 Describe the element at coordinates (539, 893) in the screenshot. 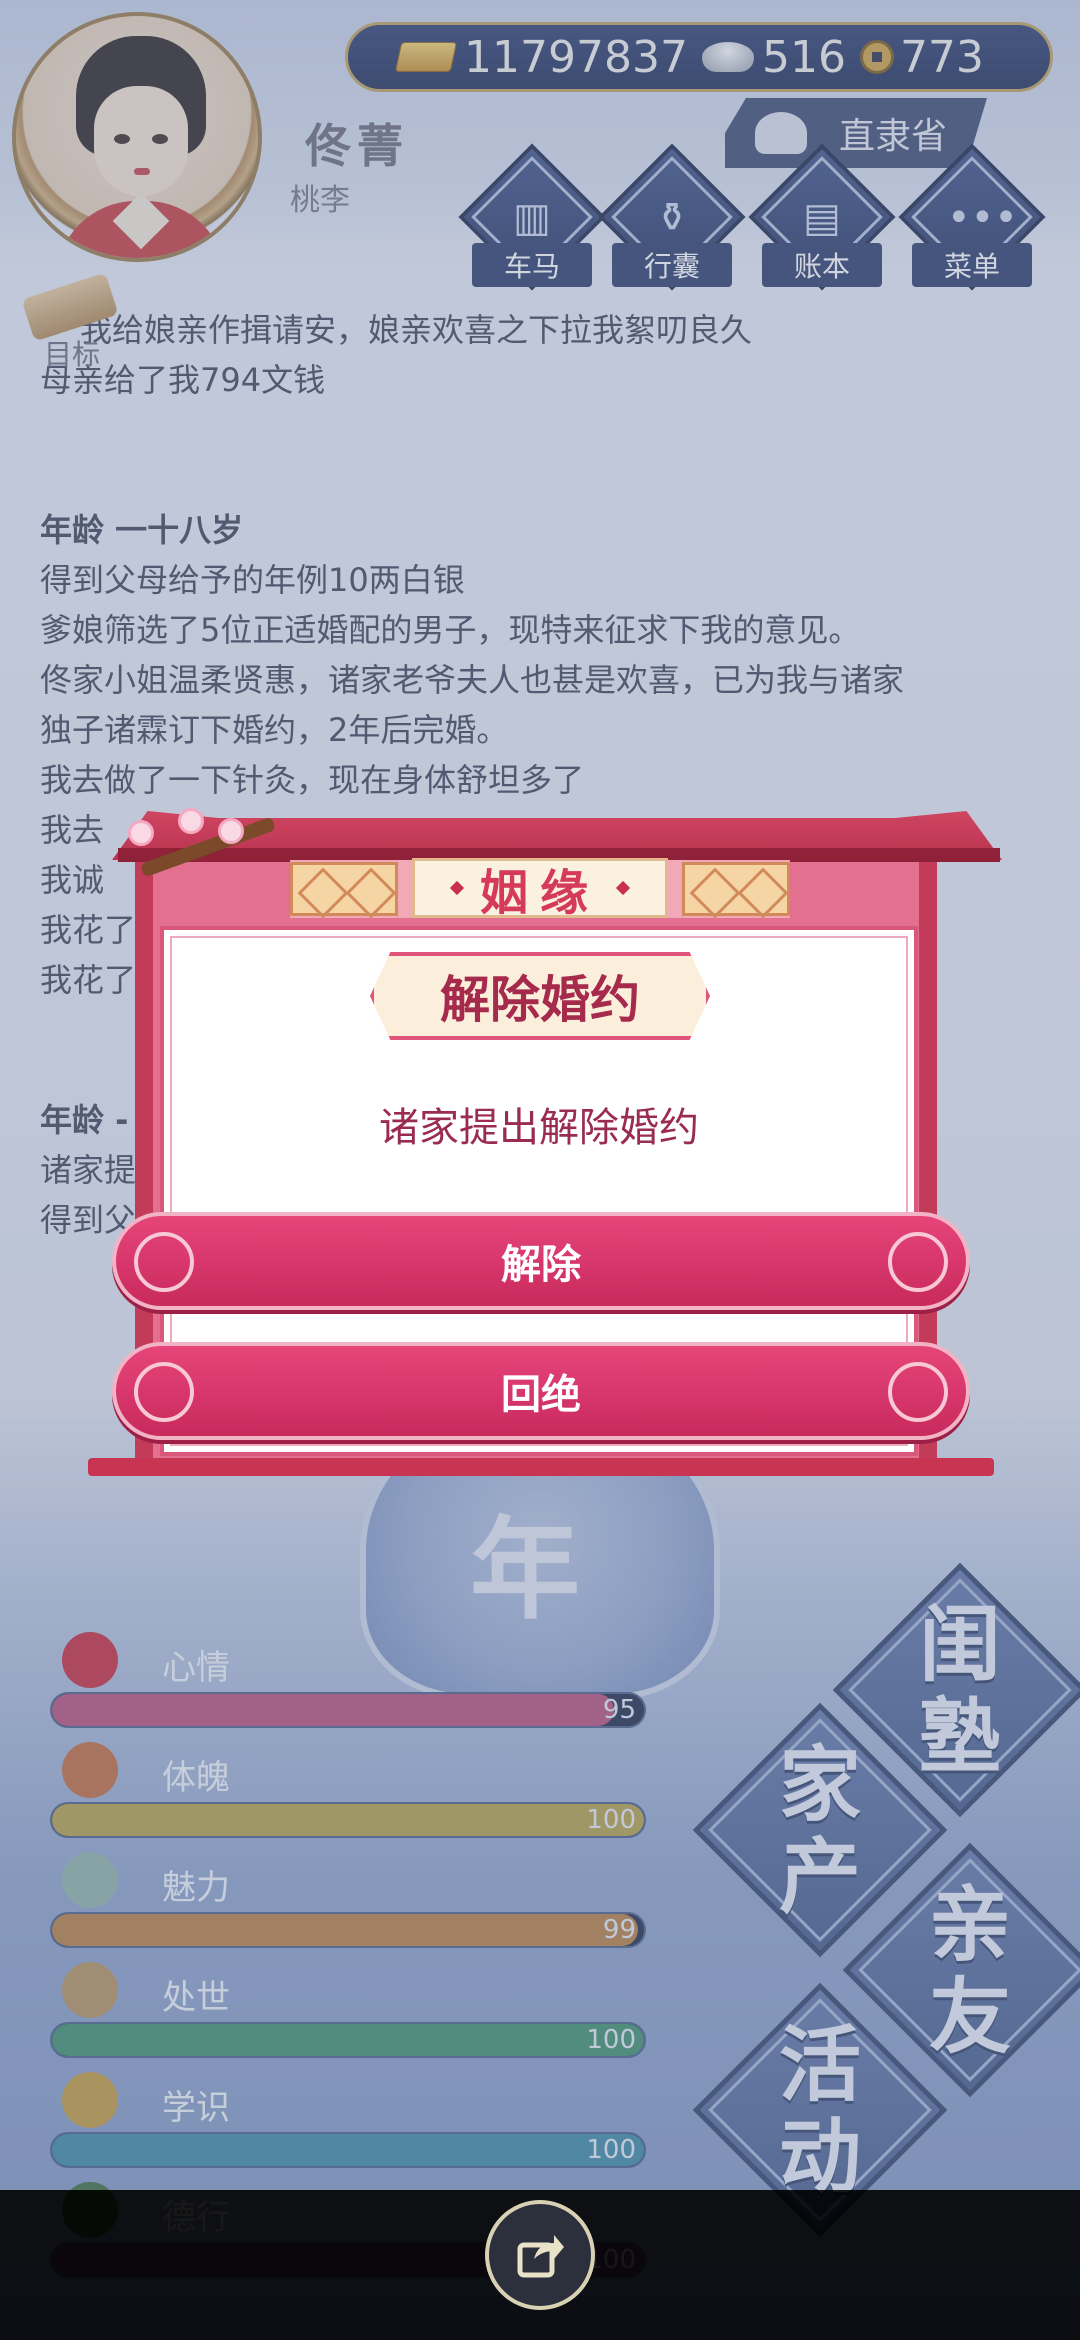

I see `modal-category-label: 姻缘` at that location.